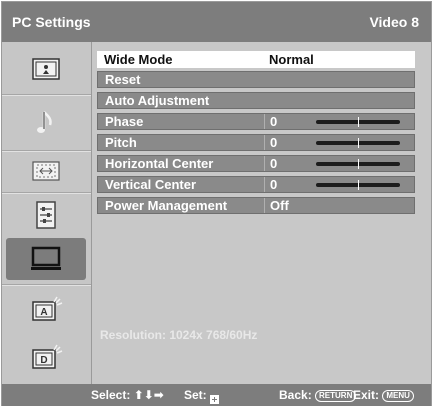 The height and width of the screenshot is (407, 433). I want to click on input-source-label: Video 8, so click(394, 22).